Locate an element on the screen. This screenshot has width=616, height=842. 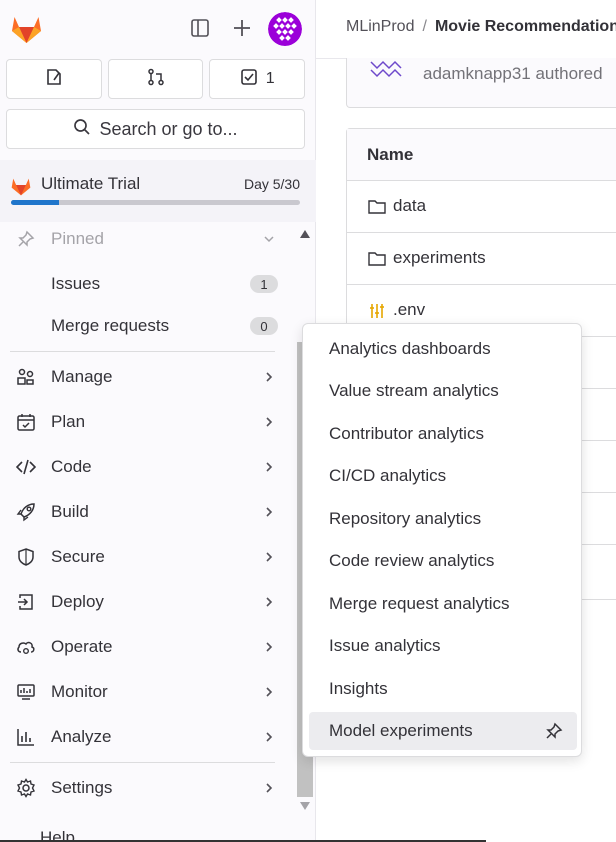
trial-day: Day 5/30 is located at coordinates (271, 184).